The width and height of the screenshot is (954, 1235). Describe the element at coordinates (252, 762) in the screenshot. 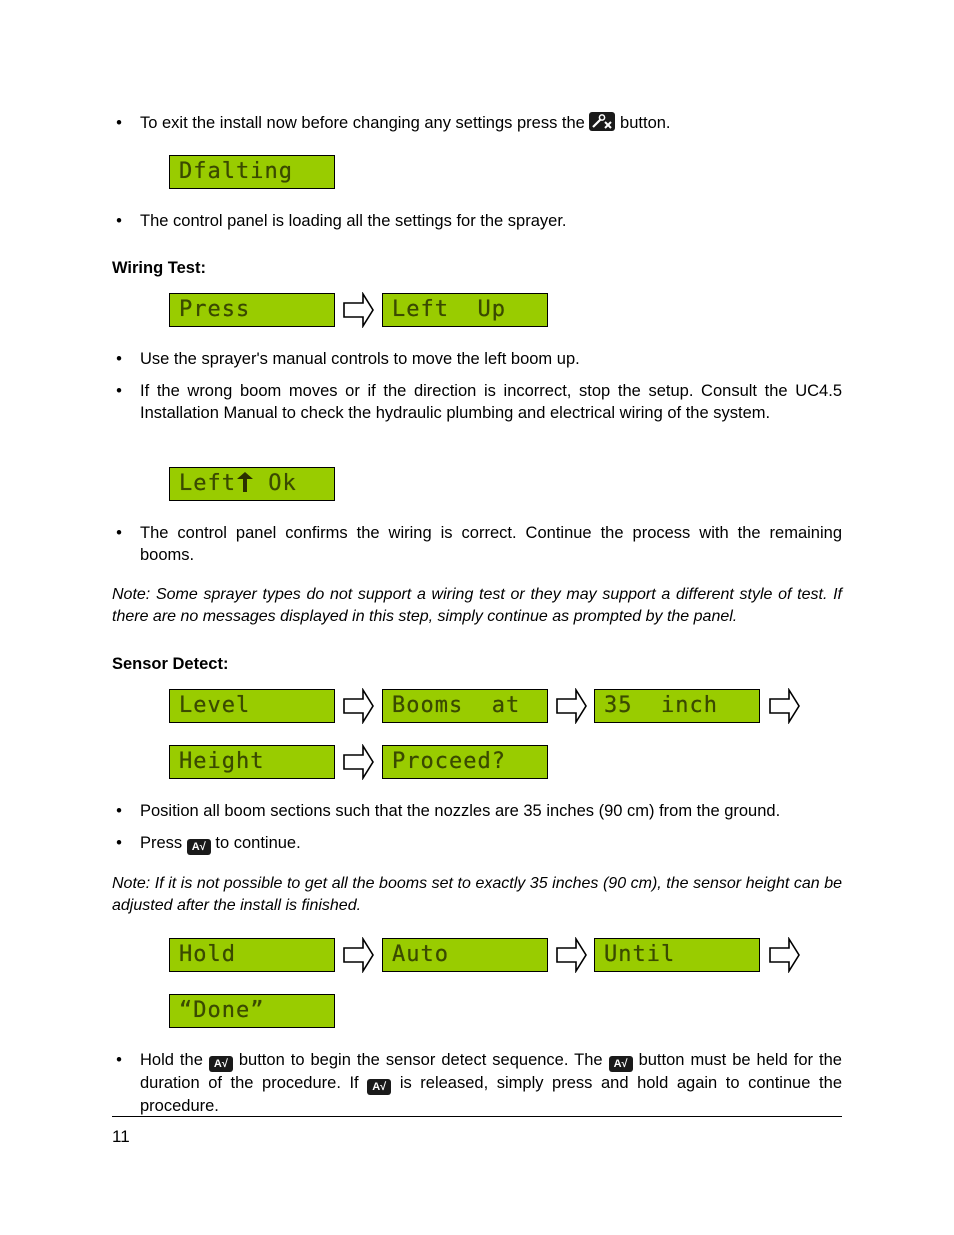

I see `lcd-display-height: Height` at that location.